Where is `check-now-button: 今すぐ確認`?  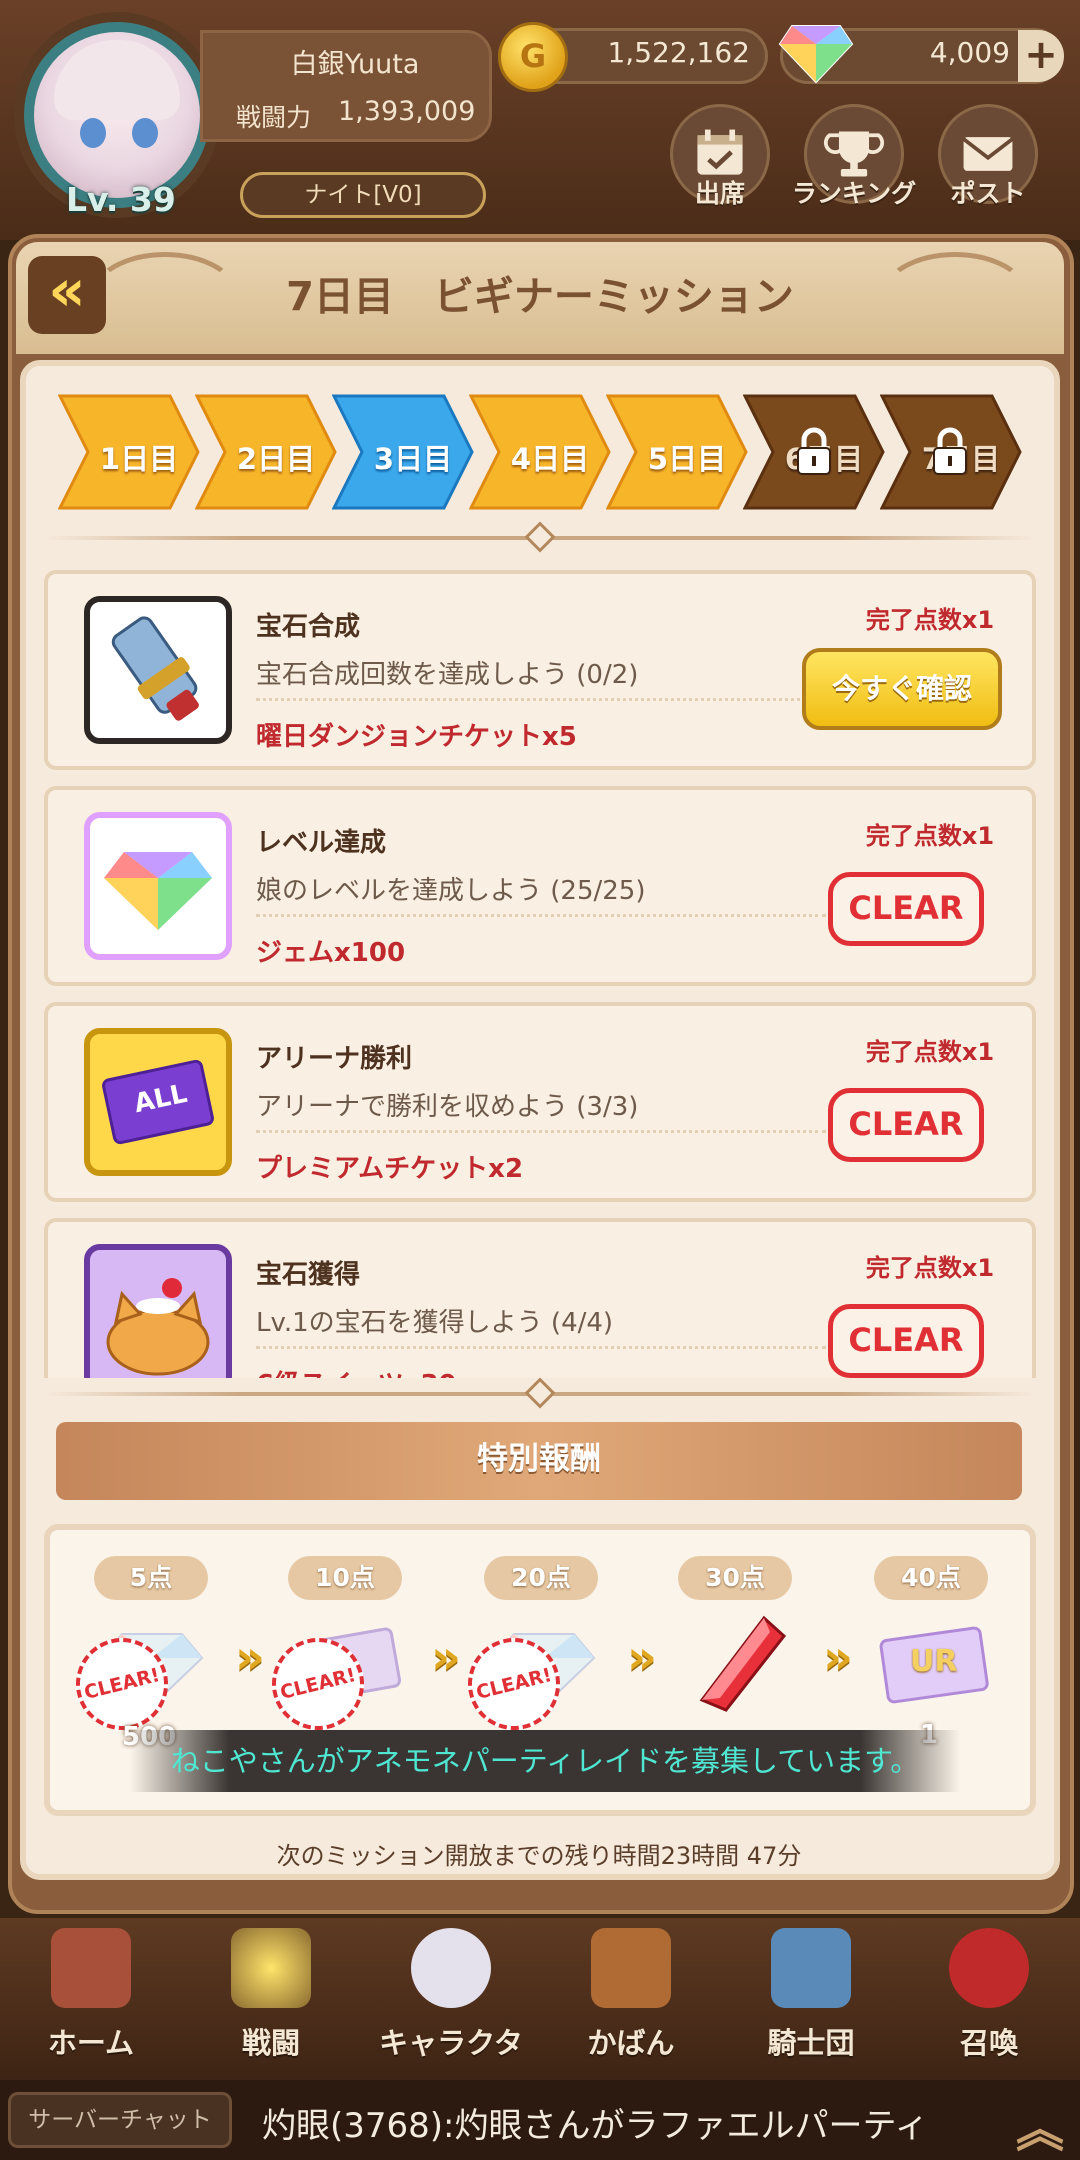 check-now-button: 今すぐ確認 is located at coordinates (902, 689).